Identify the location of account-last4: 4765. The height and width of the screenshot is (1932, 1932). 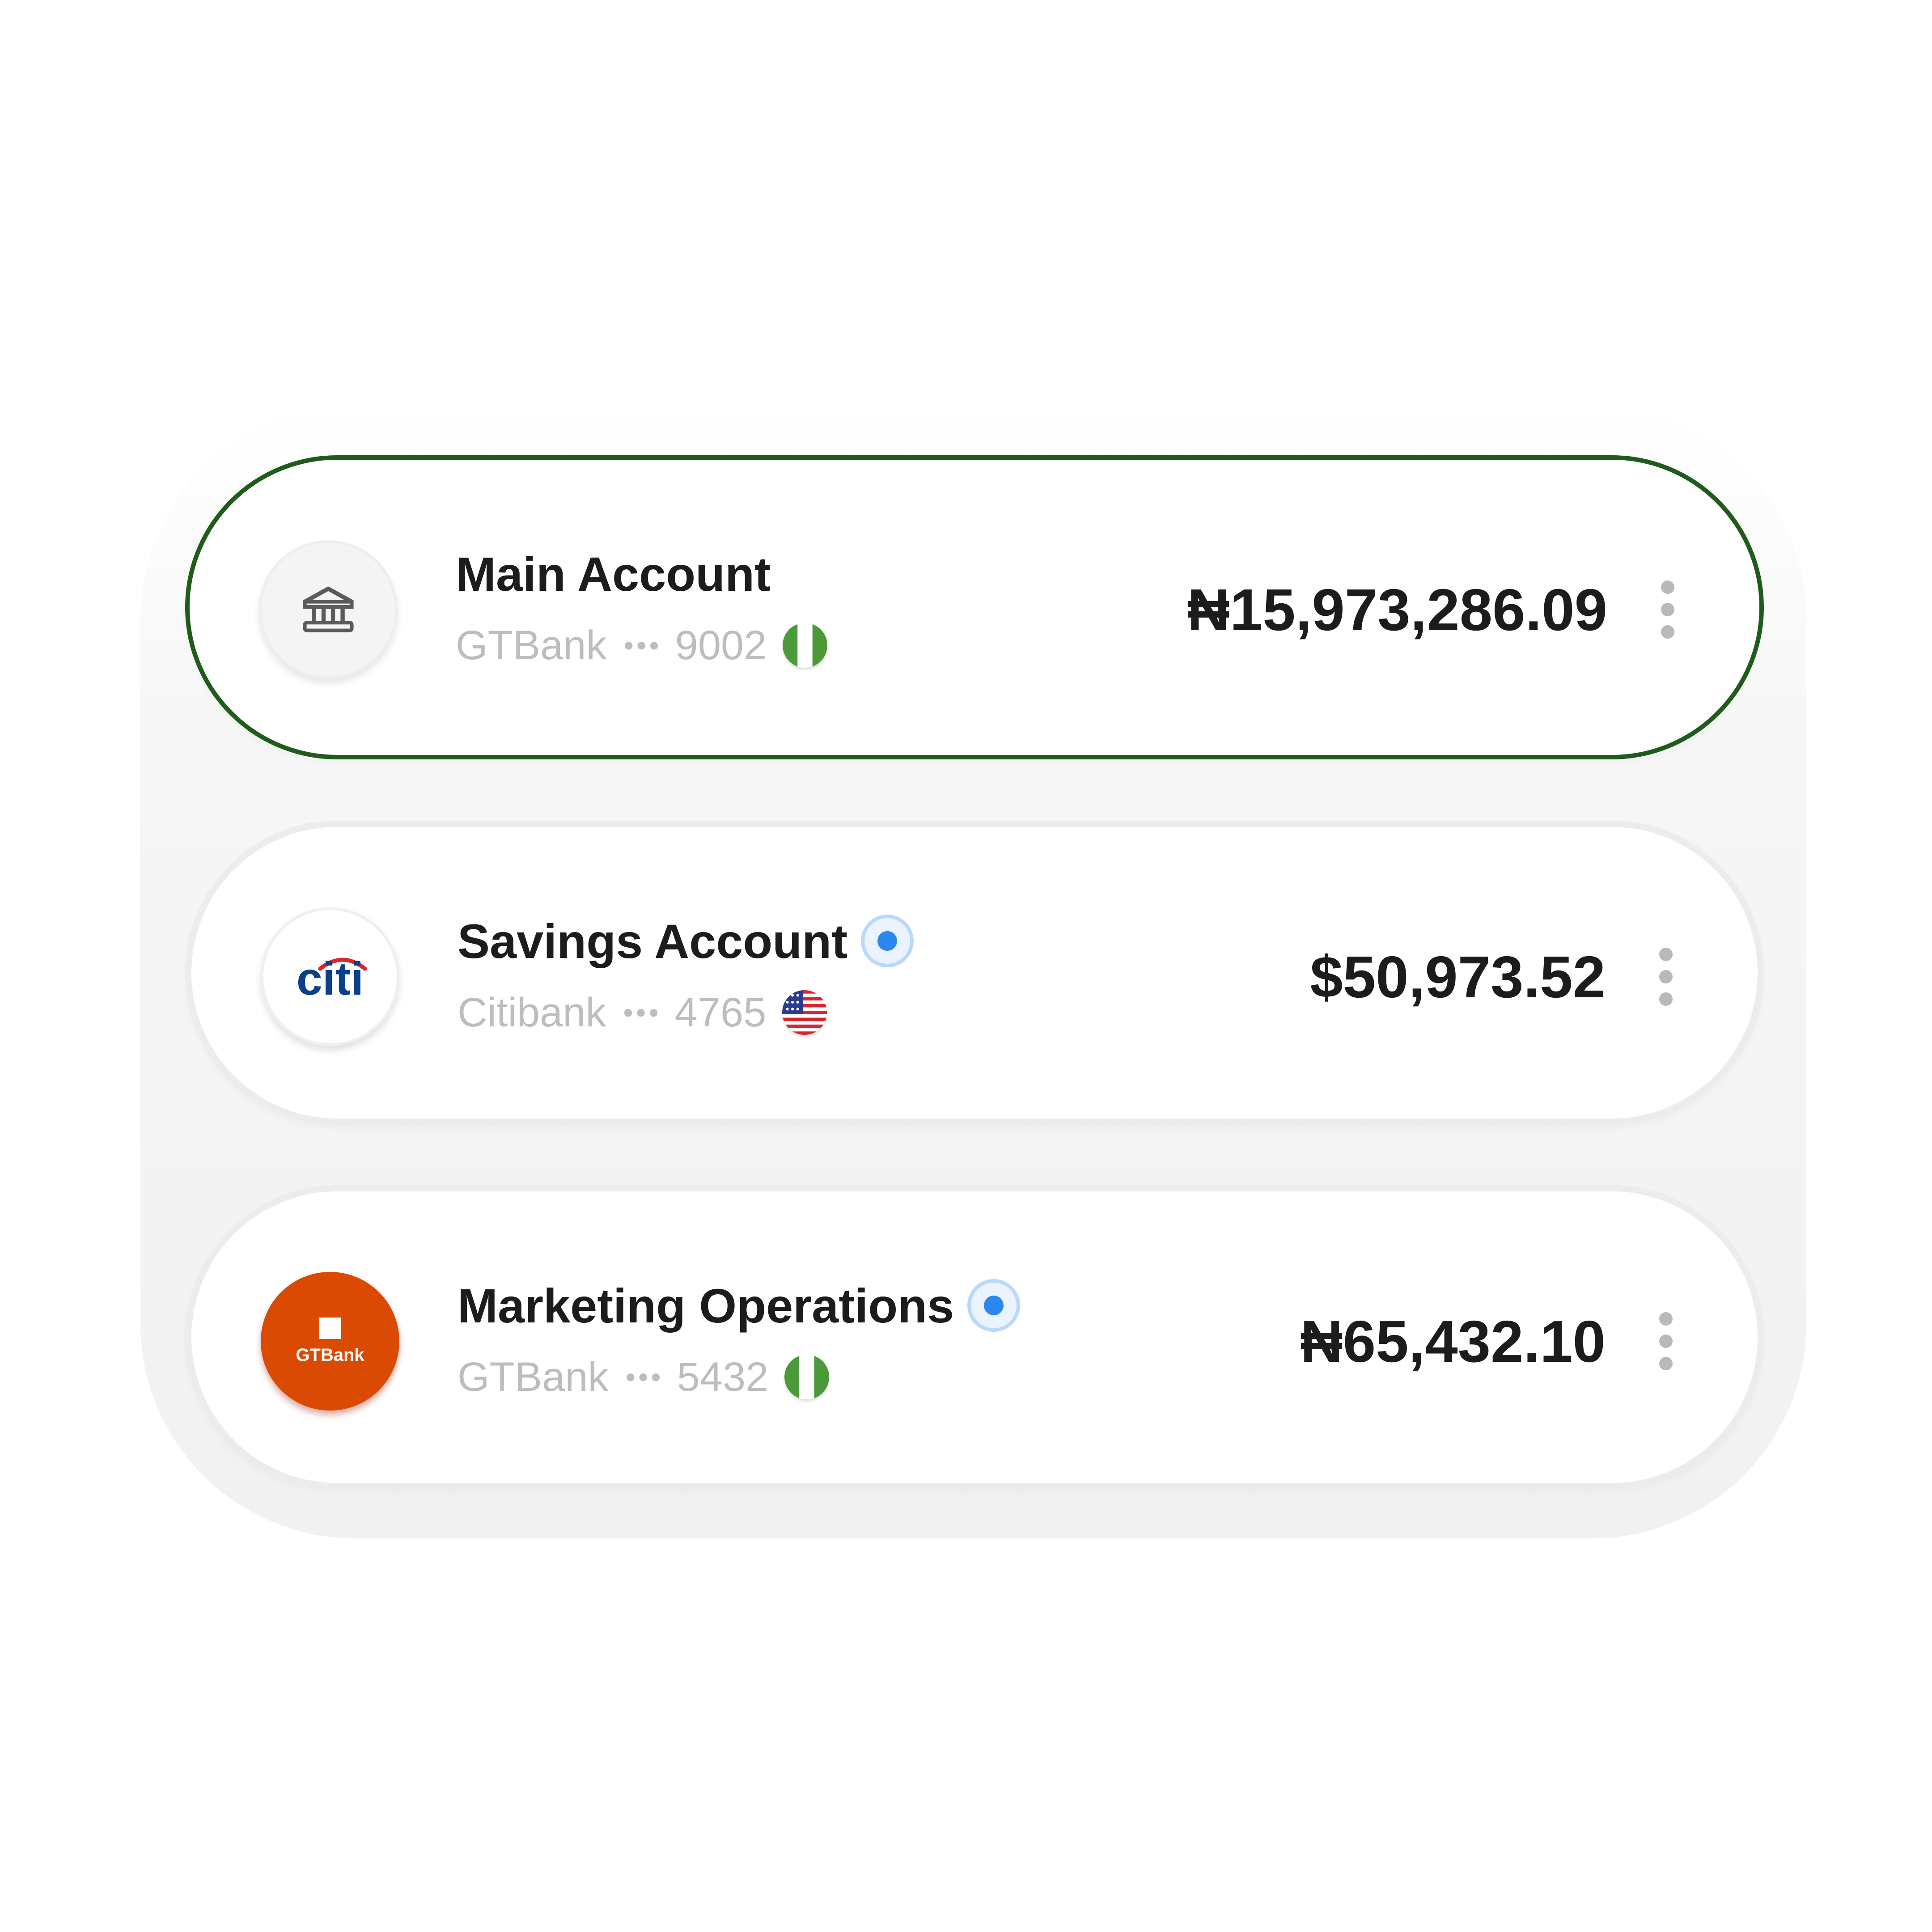
(720, 1012).